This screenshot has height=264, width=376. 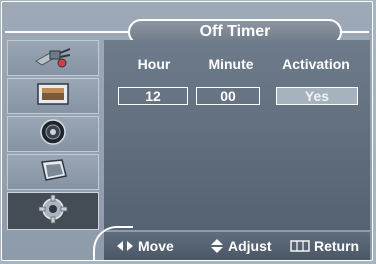 I want to click on input-icon, so click(x=53, y=58).